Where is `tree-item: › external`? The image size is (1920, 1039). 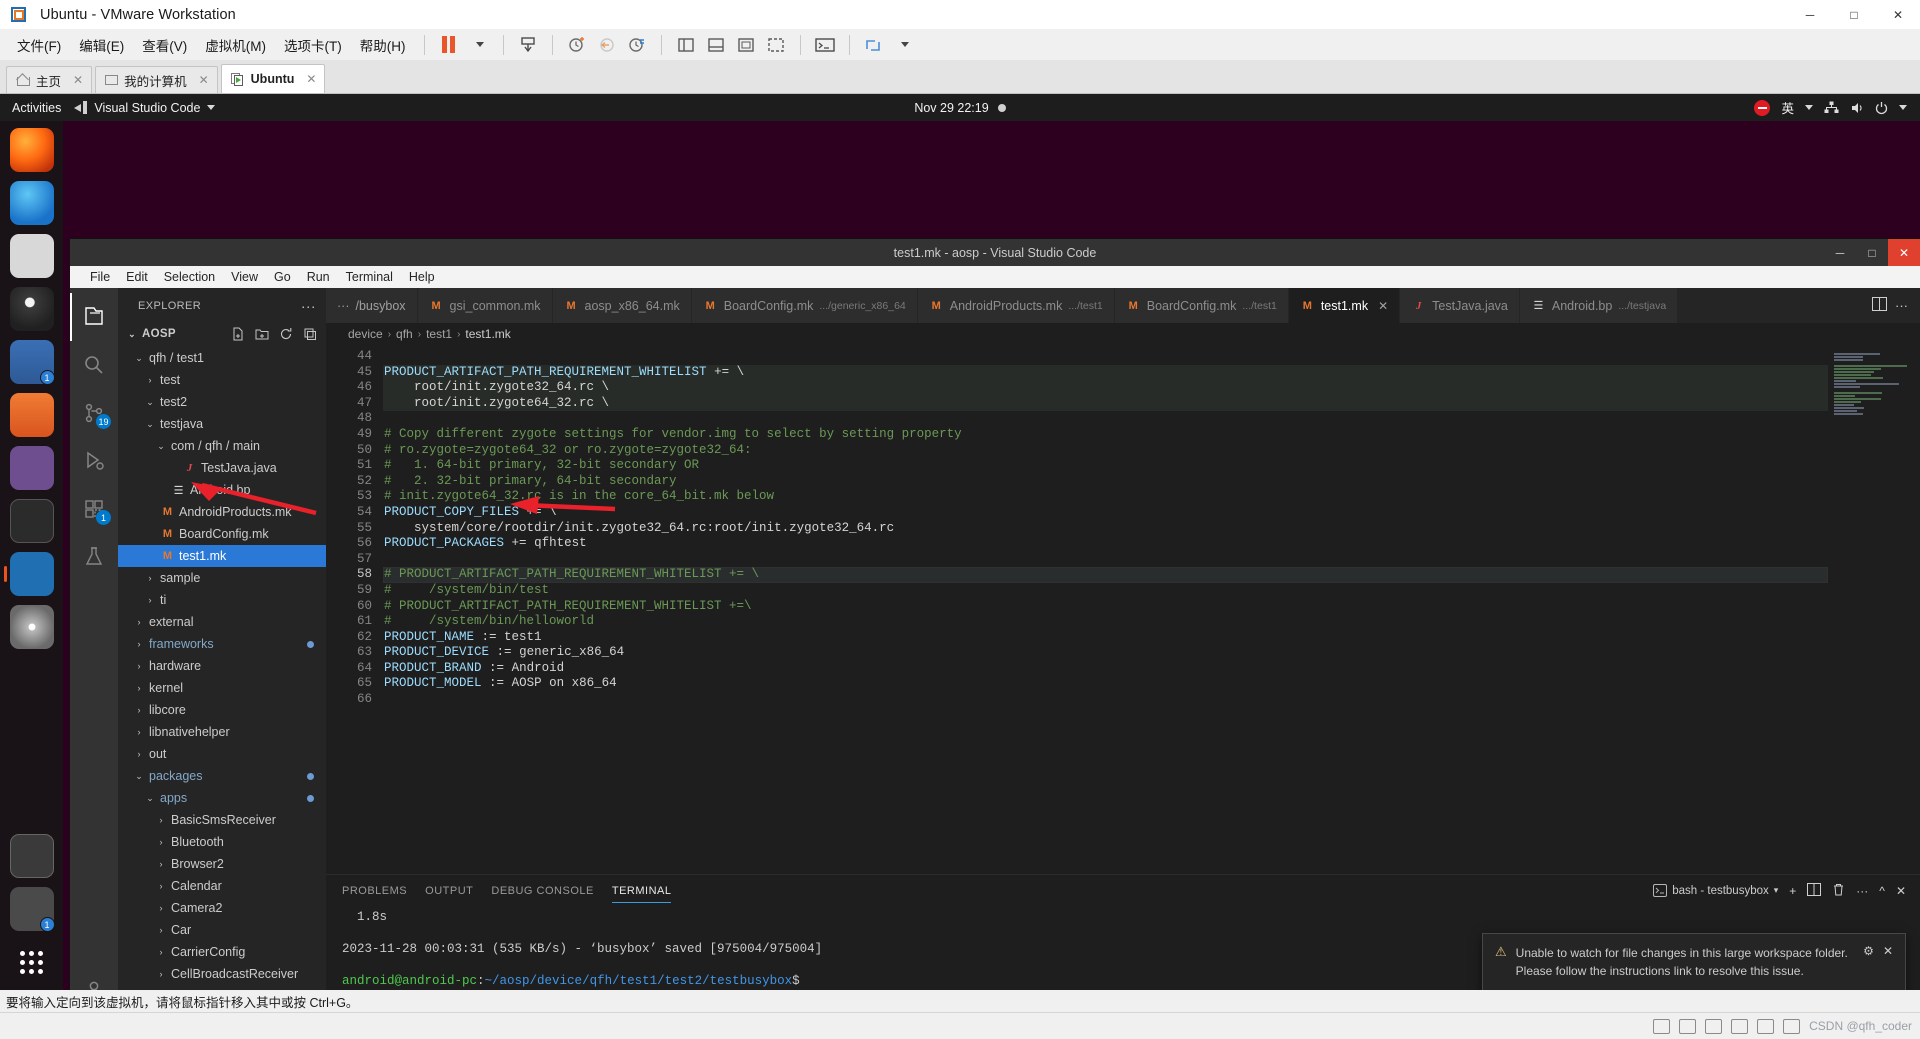 tree-item: › external is located at coordinates (222, 622).